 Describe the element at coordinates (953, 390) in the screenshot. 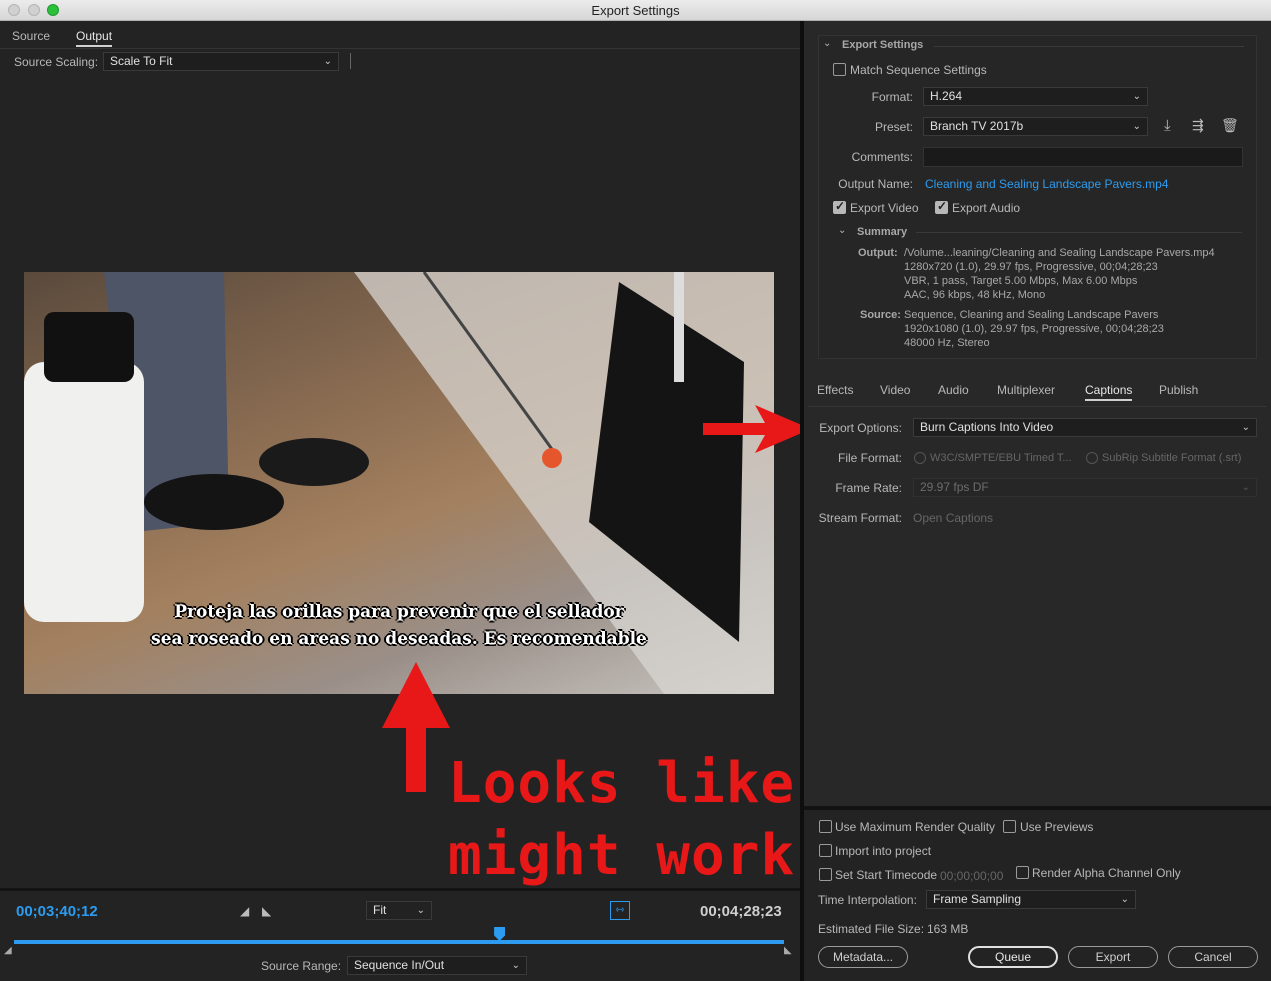

I see `tab-audio: Audio` at that location.